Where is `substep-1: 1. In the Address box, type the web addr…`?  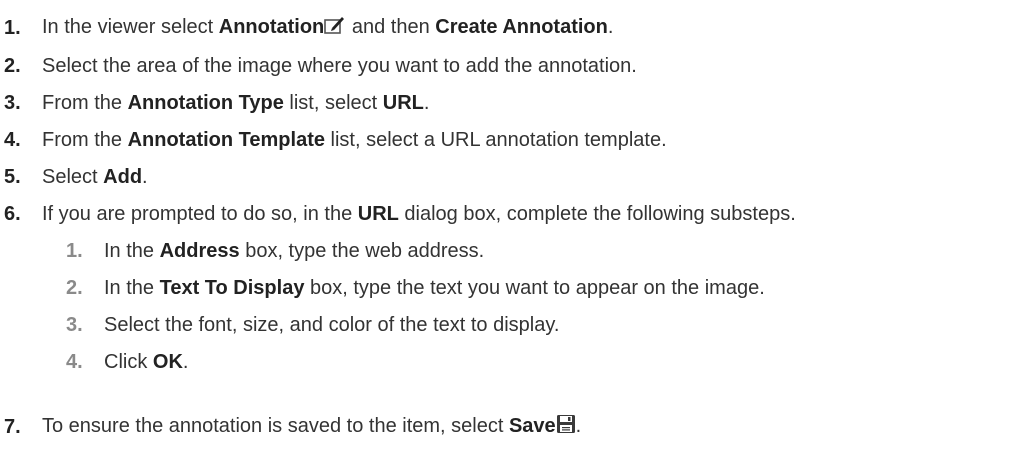
substep-1: 1. In the Address box, type the web addr… is located at coordinates (273, 251).